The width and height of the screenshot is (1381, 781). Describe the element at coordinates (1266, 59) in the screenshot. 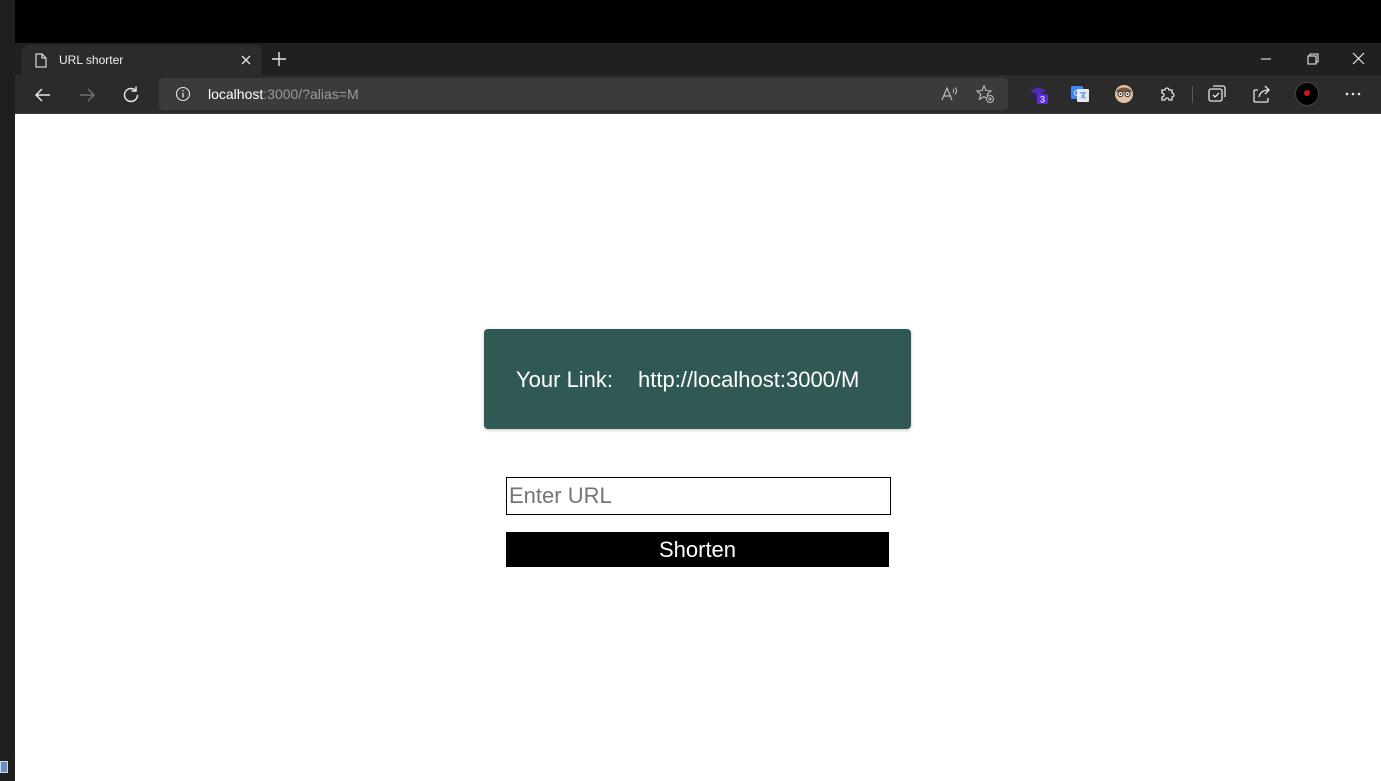

I see `minimize-icon` at that location.